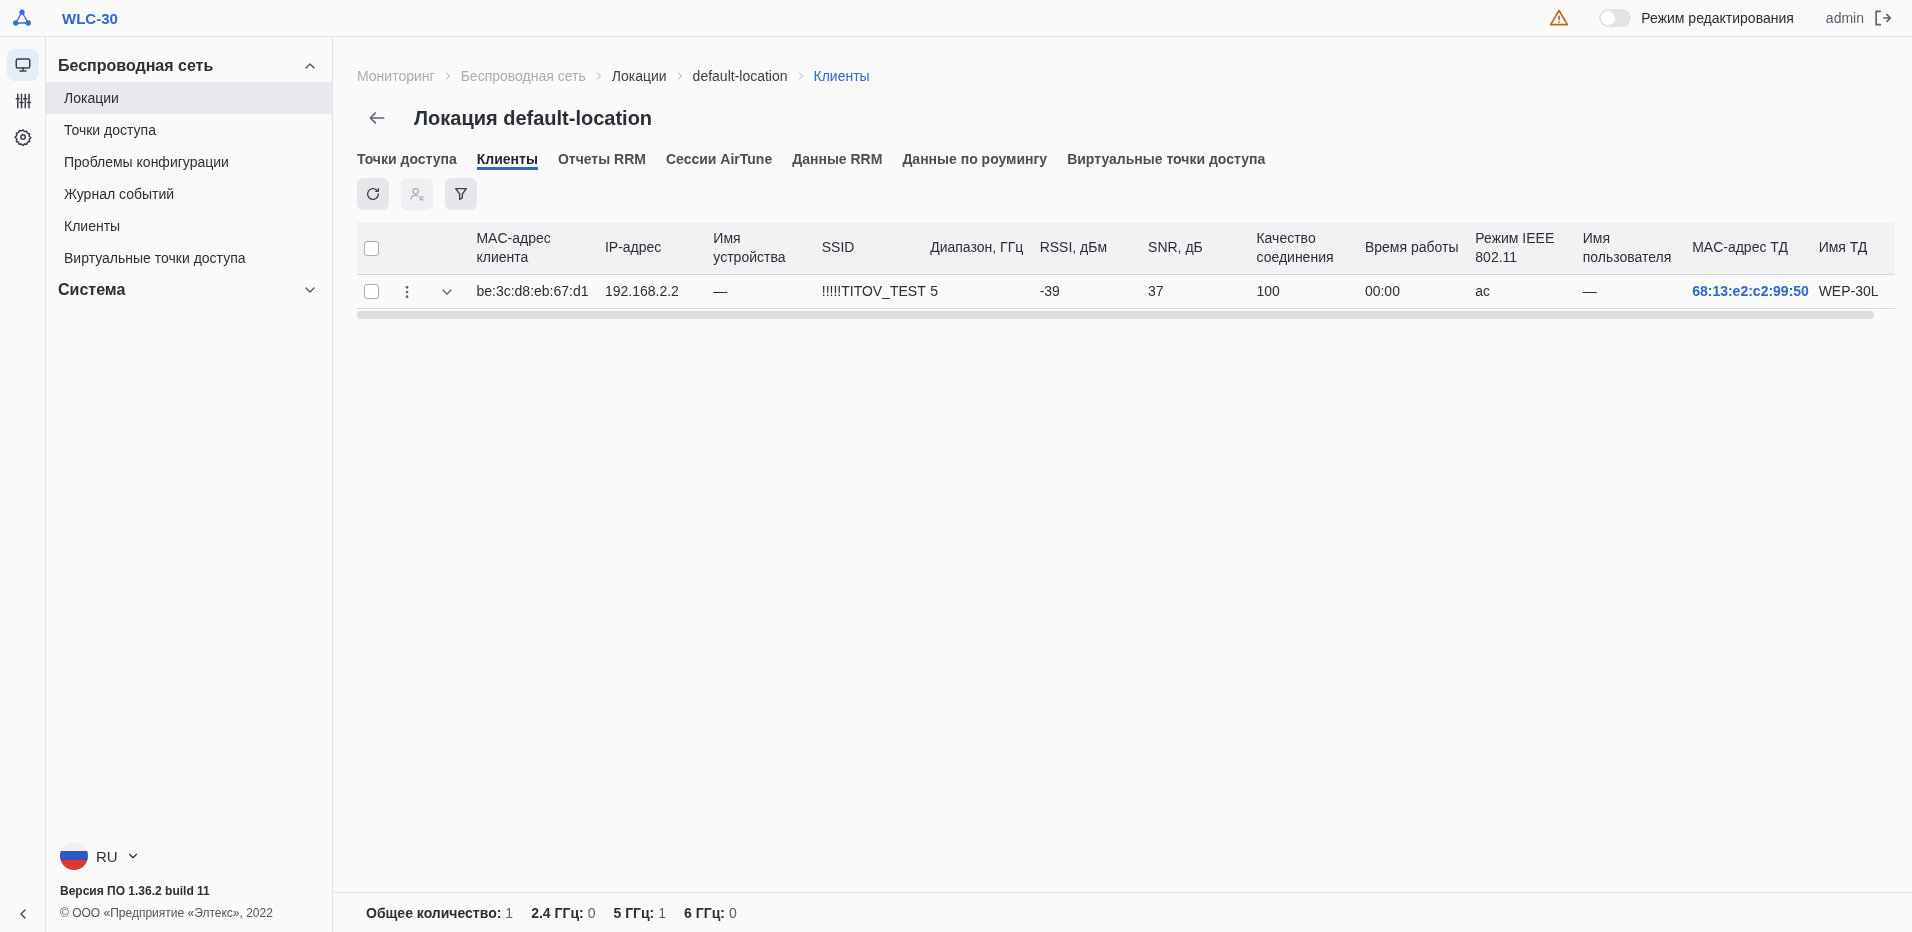  Describe the element at coordinates (92, 290) in the screenshot. I see `section-title: Система` at that location.